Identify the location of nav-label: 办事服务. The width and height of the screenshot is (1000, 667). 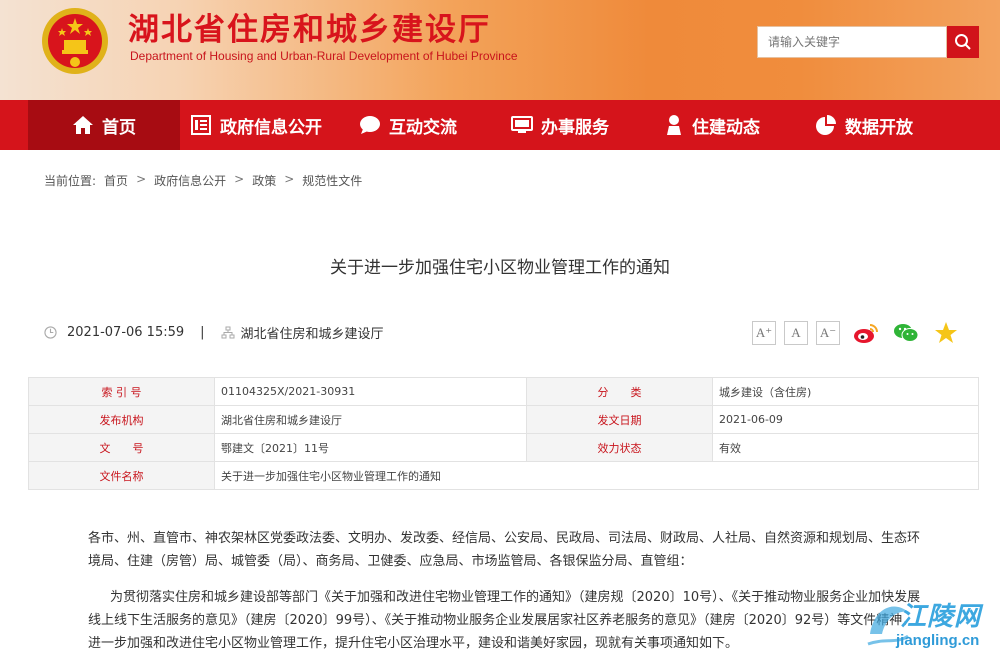
(575, 127).